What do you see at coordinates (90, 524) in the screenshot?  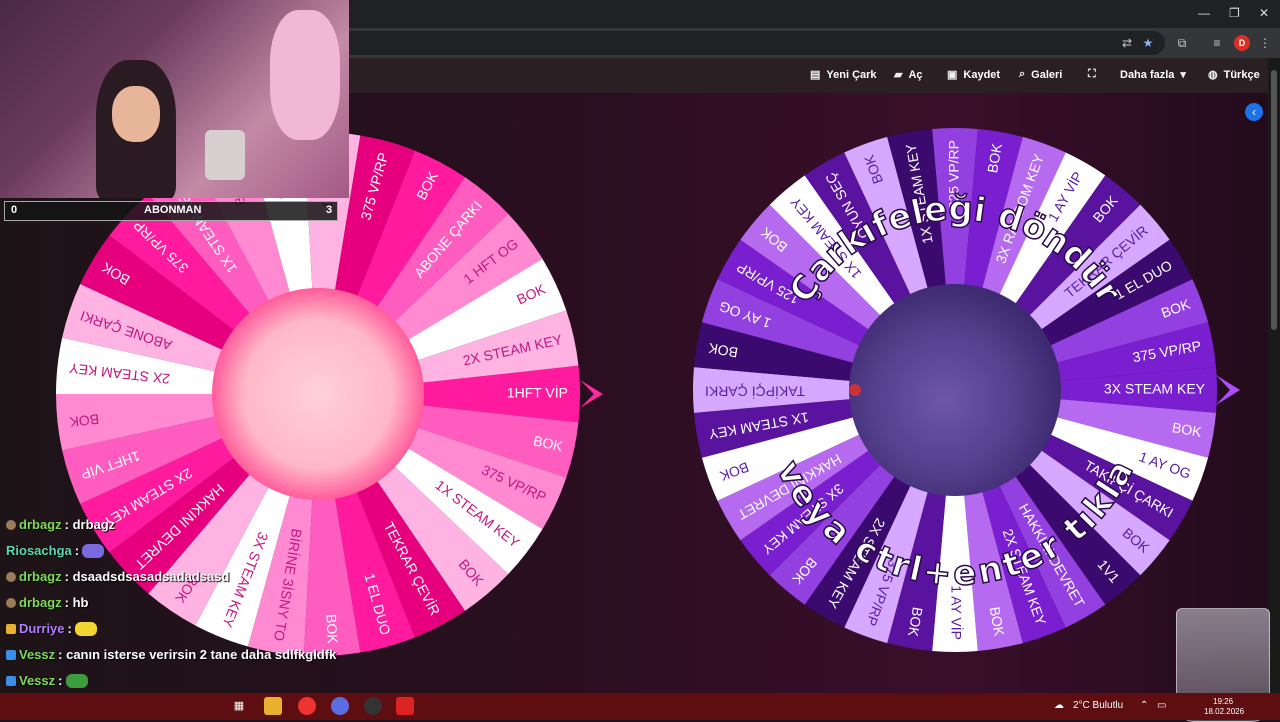 I see `chat-text: : drbagz` at bounding box center [90, 524].